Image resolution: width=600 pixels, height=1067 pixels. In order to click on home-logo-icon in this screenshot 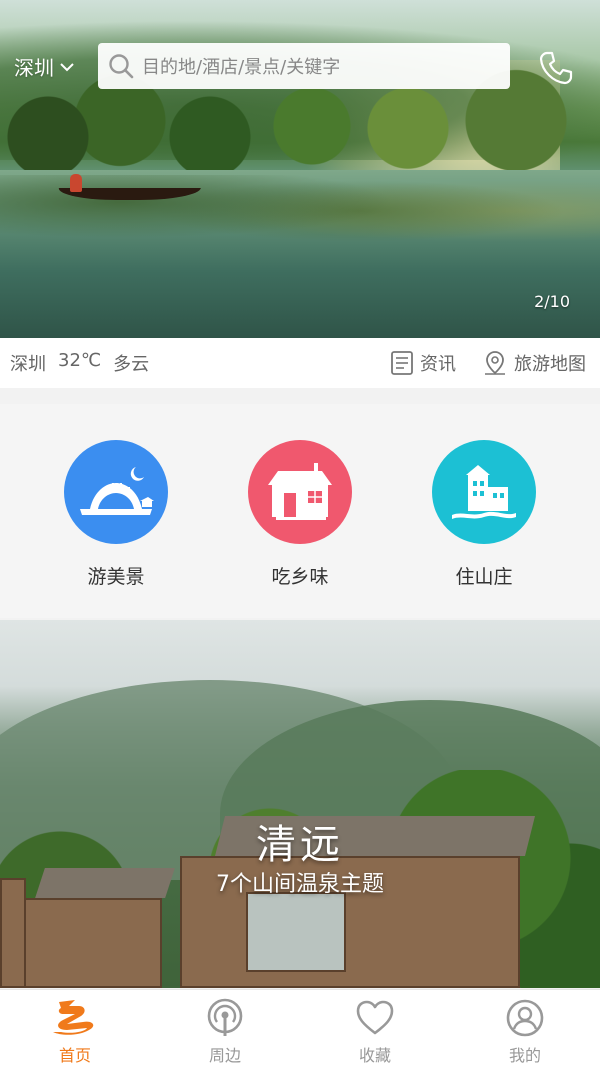, I will do `click(73, 1017)`.